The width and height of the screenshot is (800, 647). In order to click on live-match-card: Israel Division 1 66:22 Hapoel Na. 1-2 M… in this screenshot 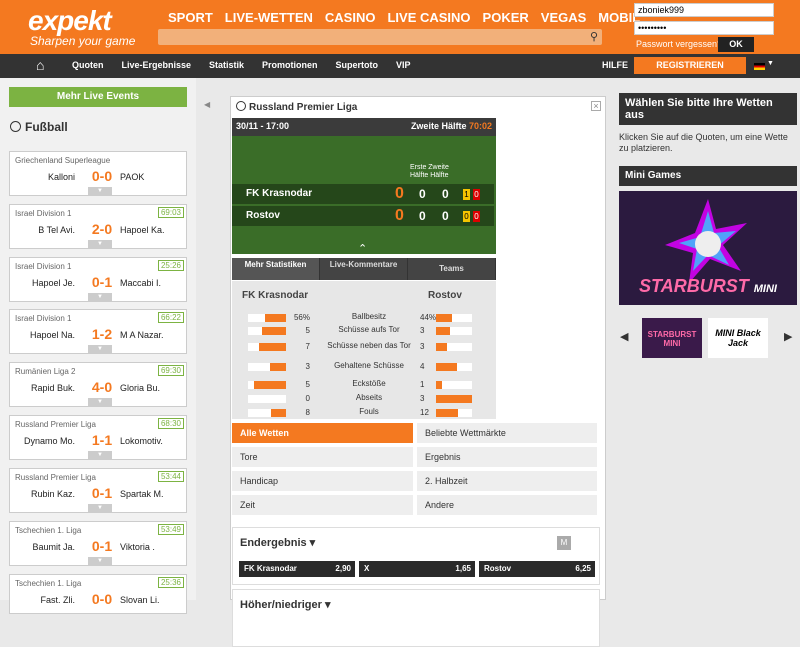, I will do `click(98, 331)`.